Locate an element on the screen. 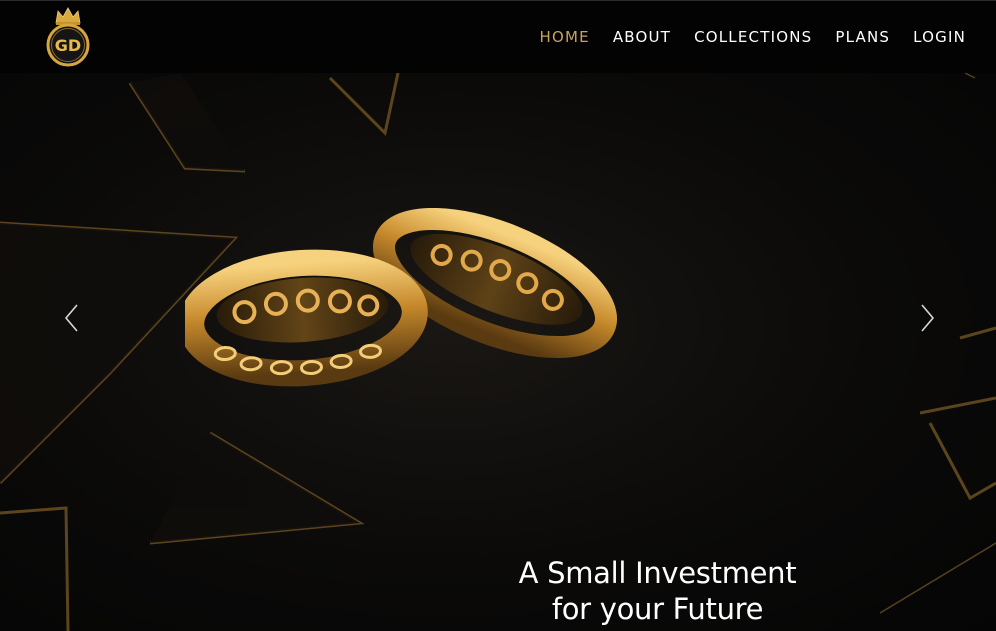 This screenshot has width=996, height=631. hero-headline-line1: A Small Investment is located at coordinates (657, 573).